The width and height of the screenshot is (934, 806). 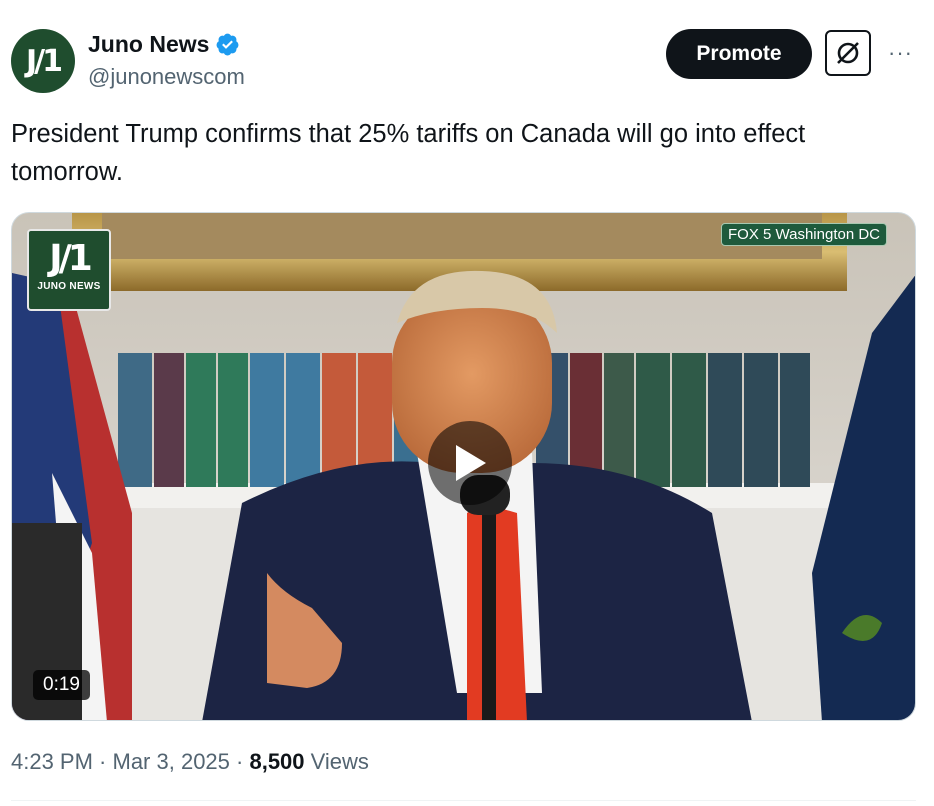 I want to click on views-label: Views, so click(x=336, y=761).